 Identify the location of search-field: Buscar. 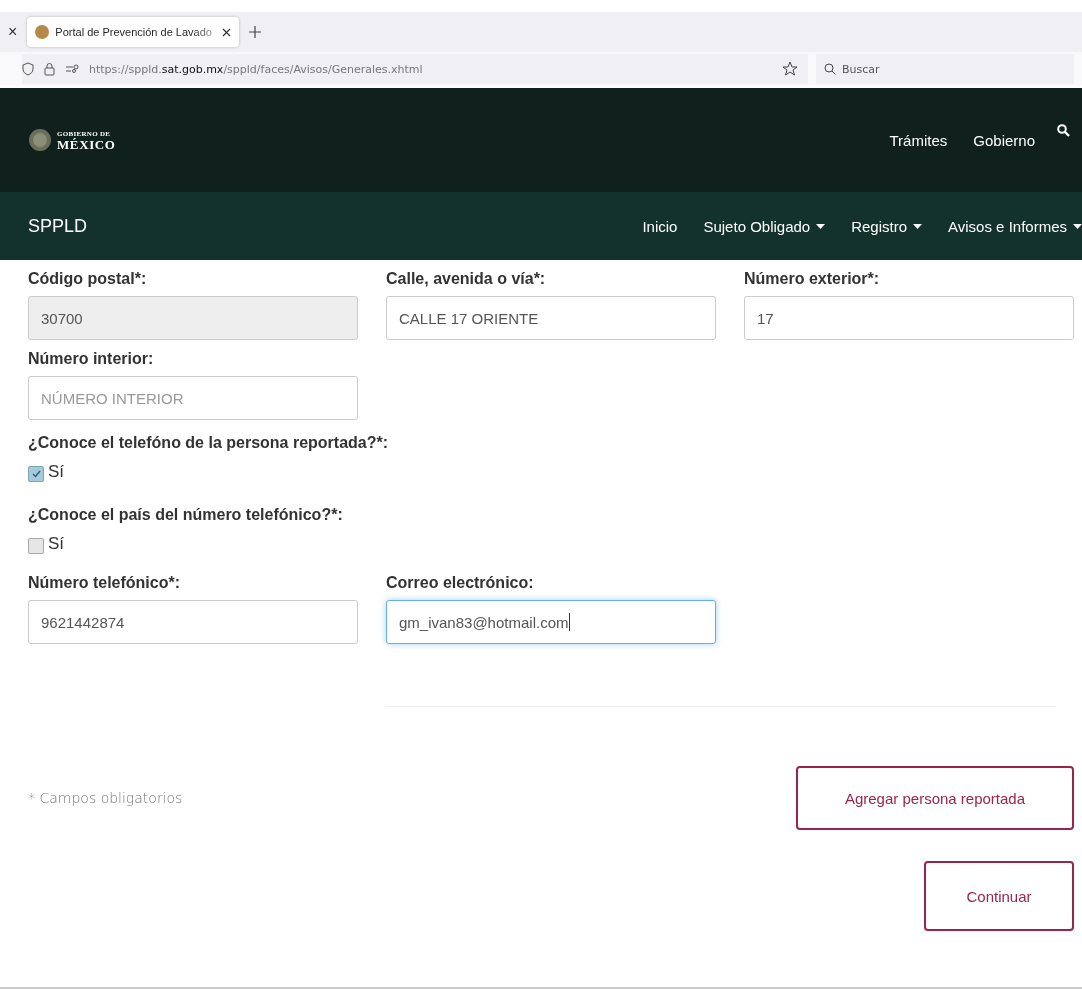
(945, 69).